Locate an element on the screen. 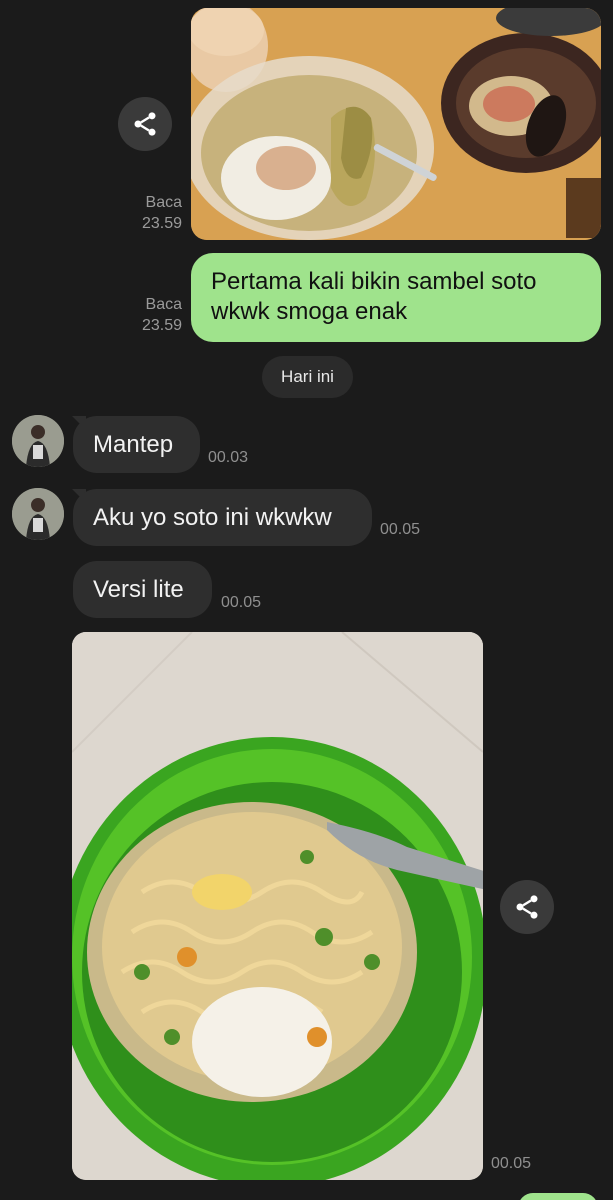 This screenshot has width=613, height=1200. received-message-bubble: Aku yo soto ini wkwkw is located at coordinates (222, 517).